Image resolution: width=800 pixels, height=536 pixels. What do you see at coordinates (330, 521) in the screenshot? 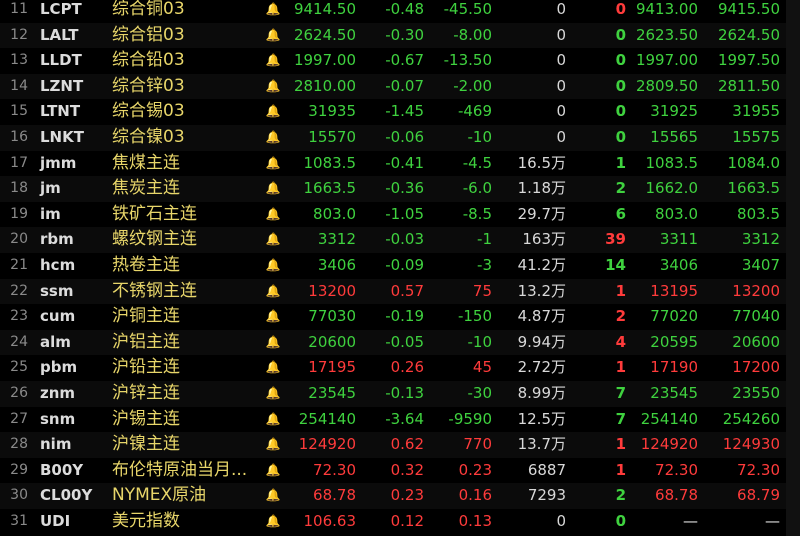
I see `last-price: 106.63` at bounding box center [330, 521].